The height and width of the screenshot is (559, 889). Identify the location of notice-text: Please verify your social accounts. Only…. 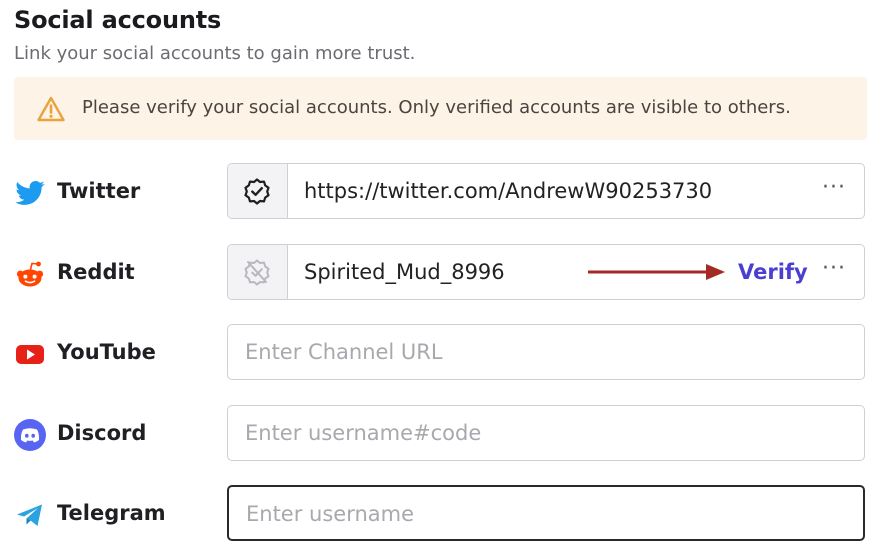
(436, 107).